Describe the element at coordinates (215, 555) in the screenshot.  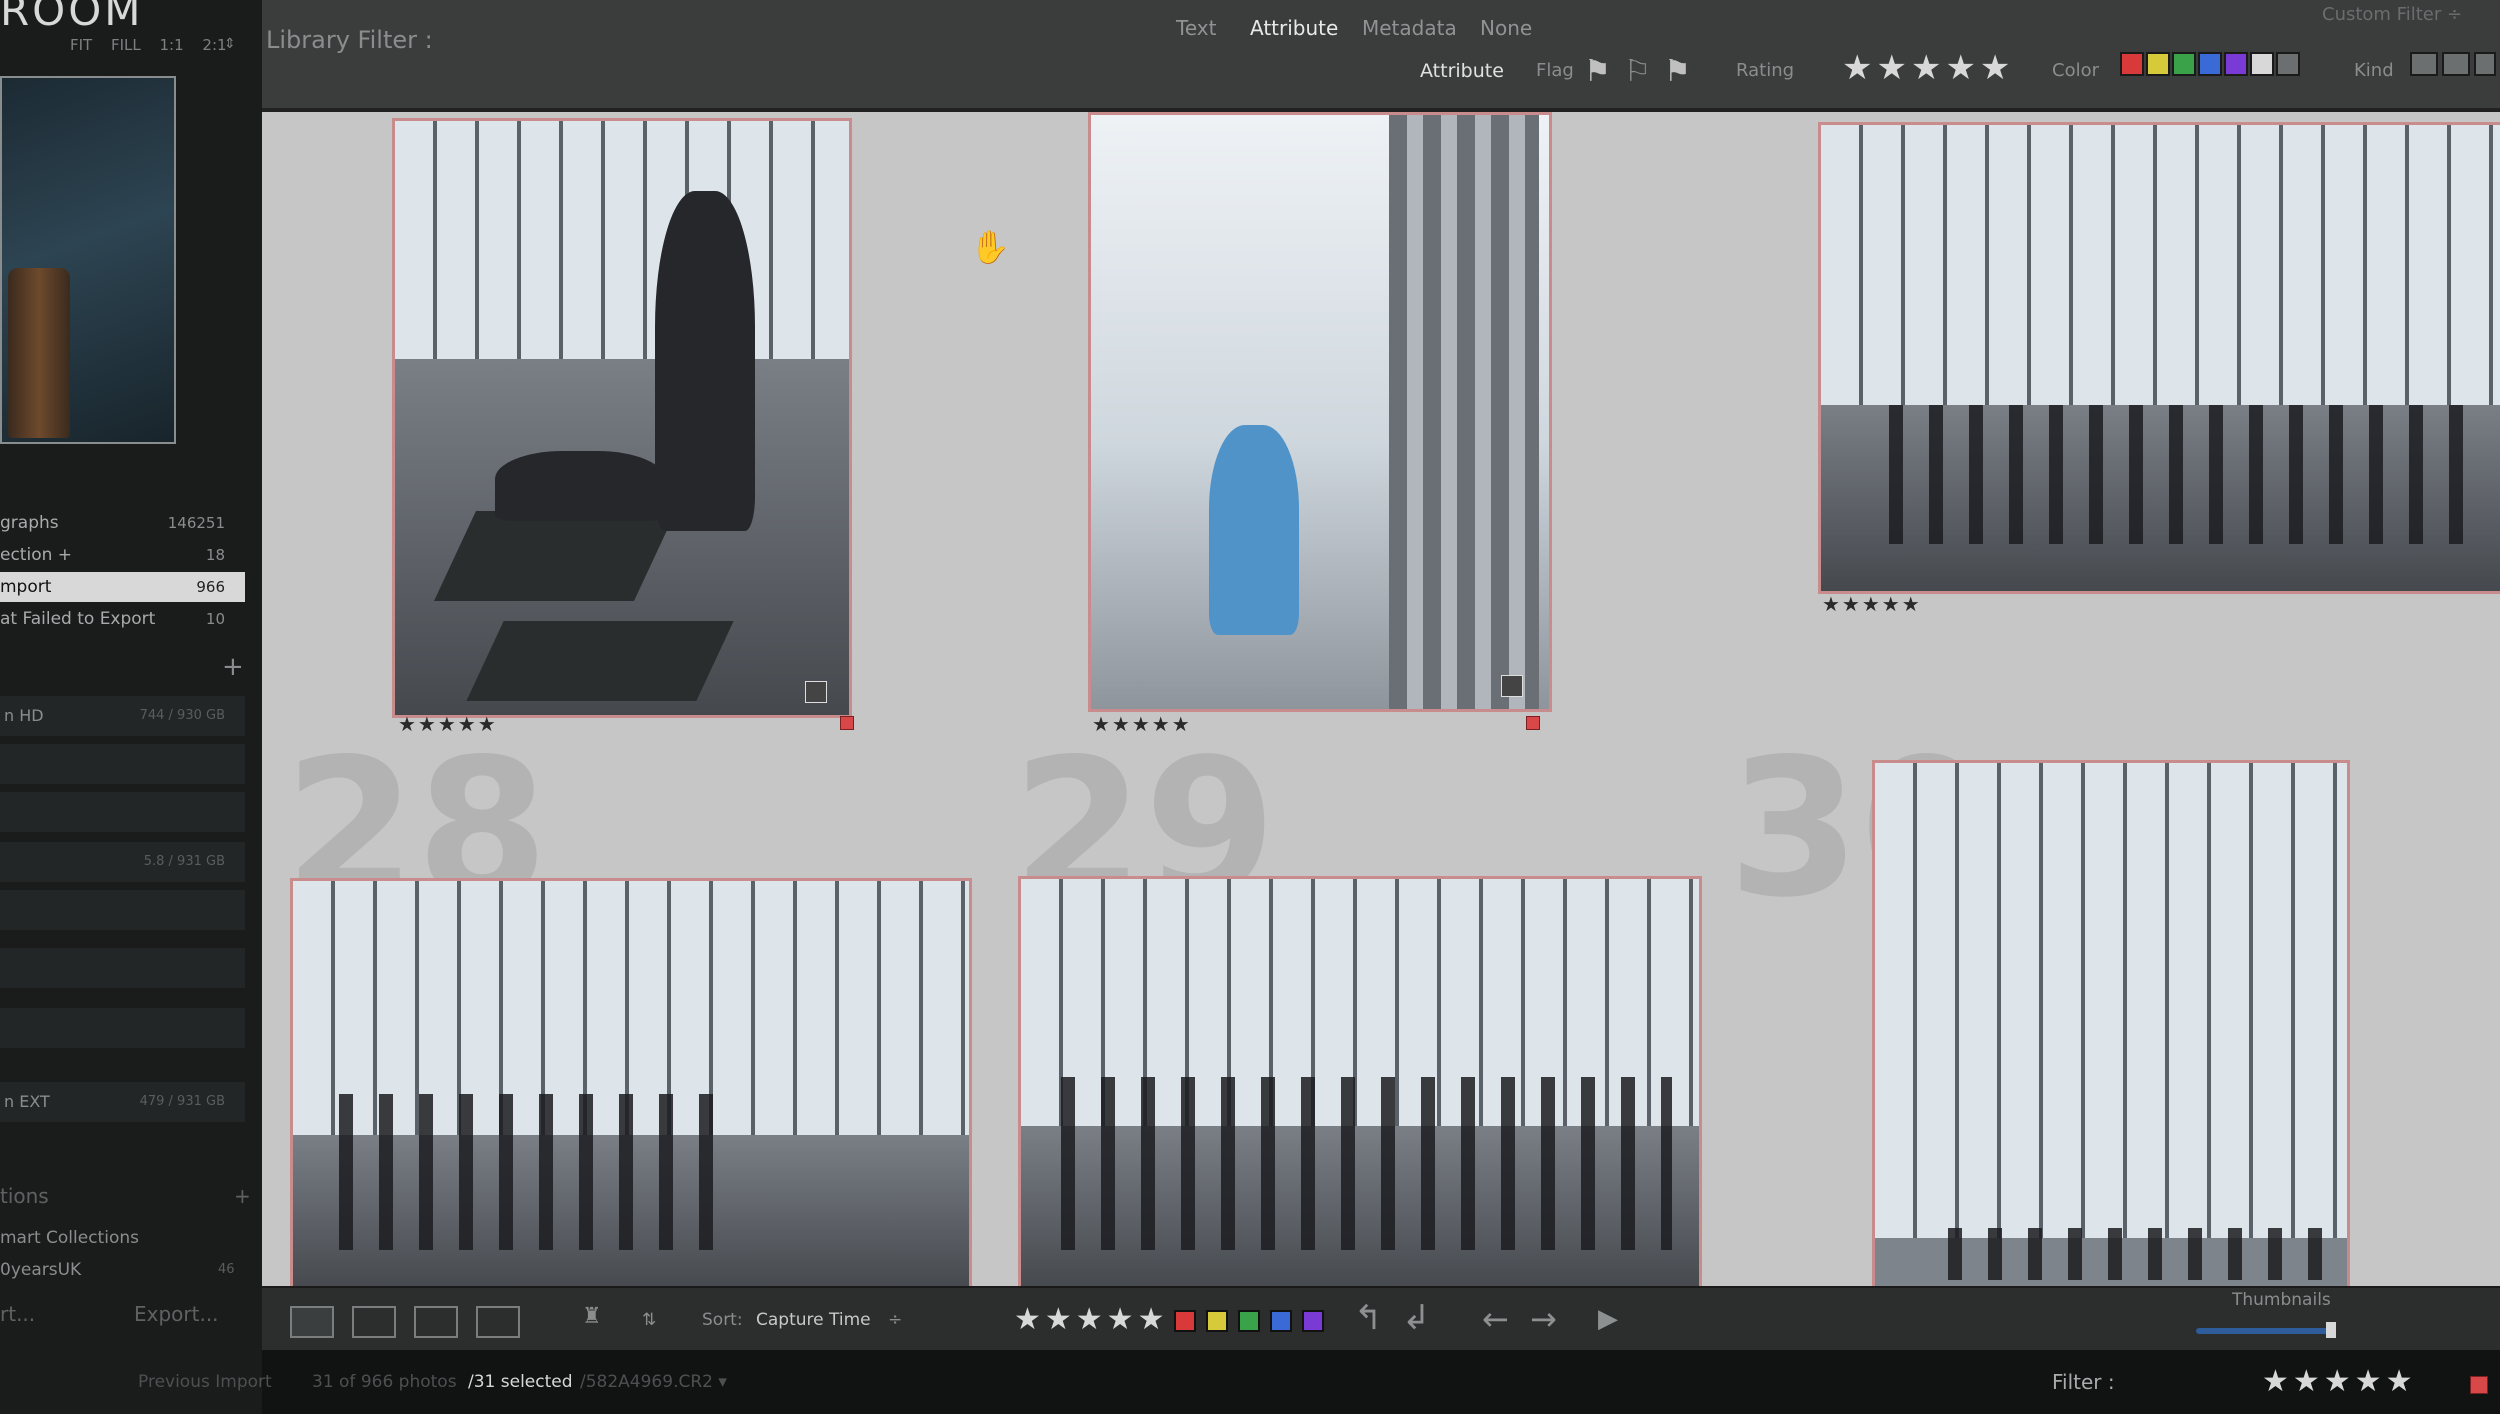
I see `catalog-row-count: 18` at that location.